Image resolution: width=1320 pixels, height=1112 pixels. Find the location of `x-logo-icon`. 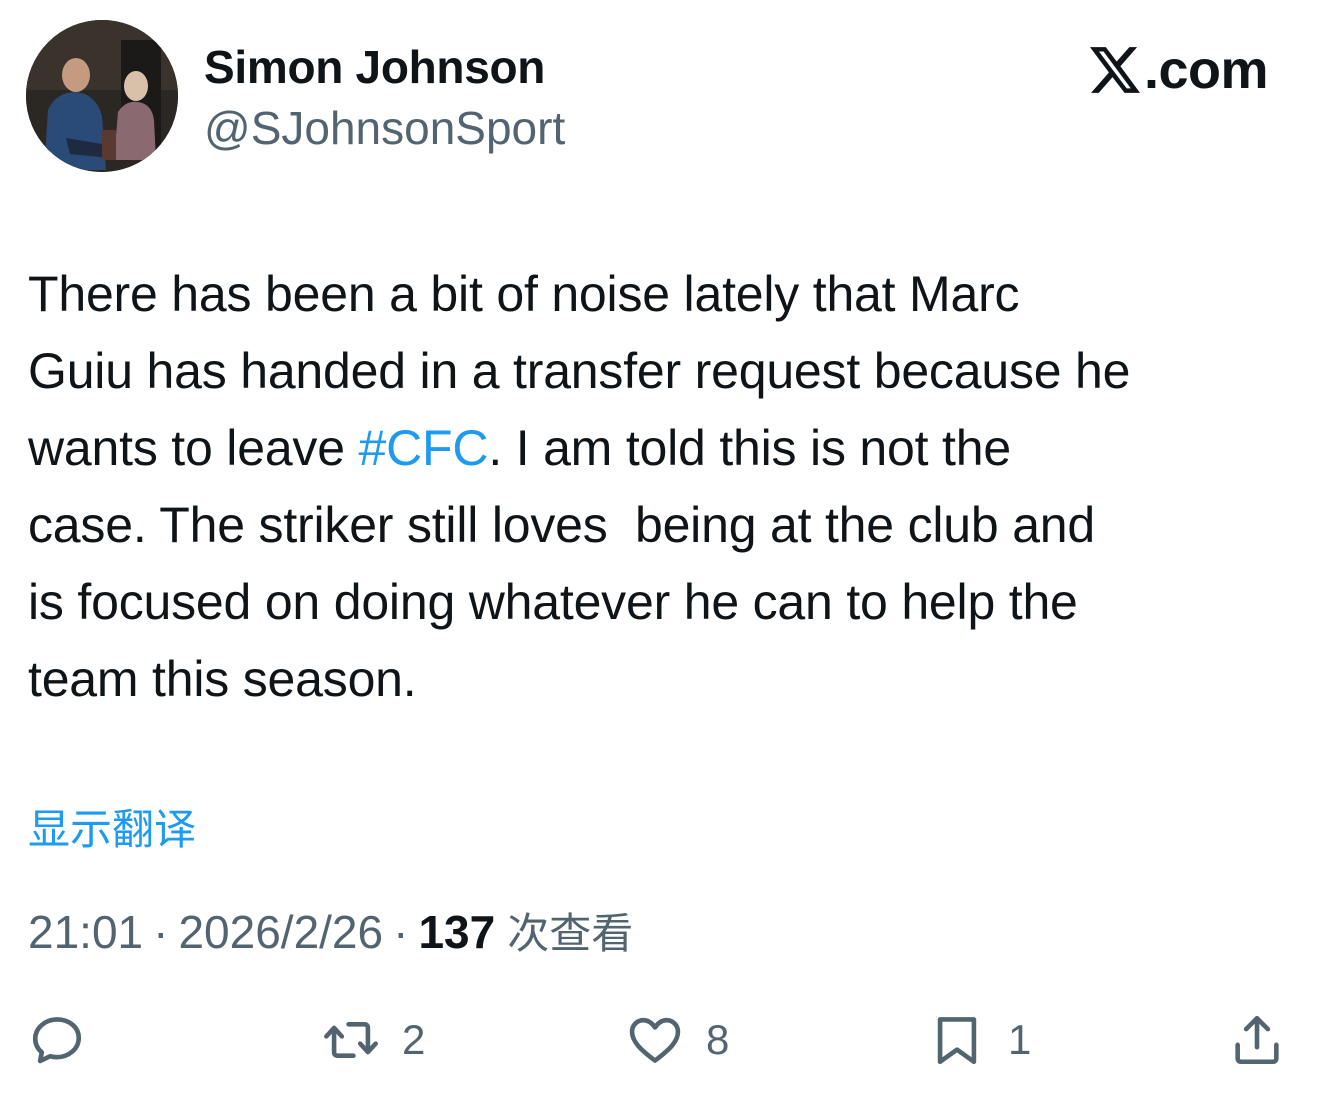

x-logo-icon is located at coordinates (1114, 70).